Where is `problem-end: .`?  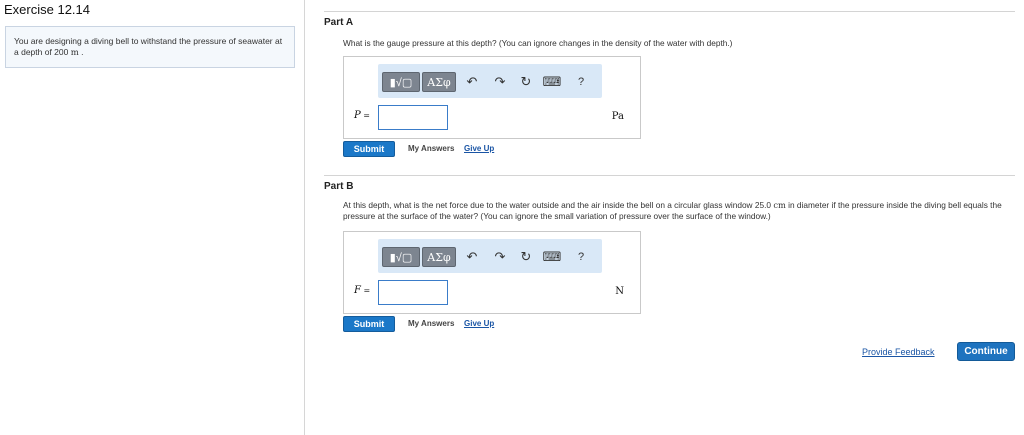
problem-end: . is located at coordinates (82, 52).